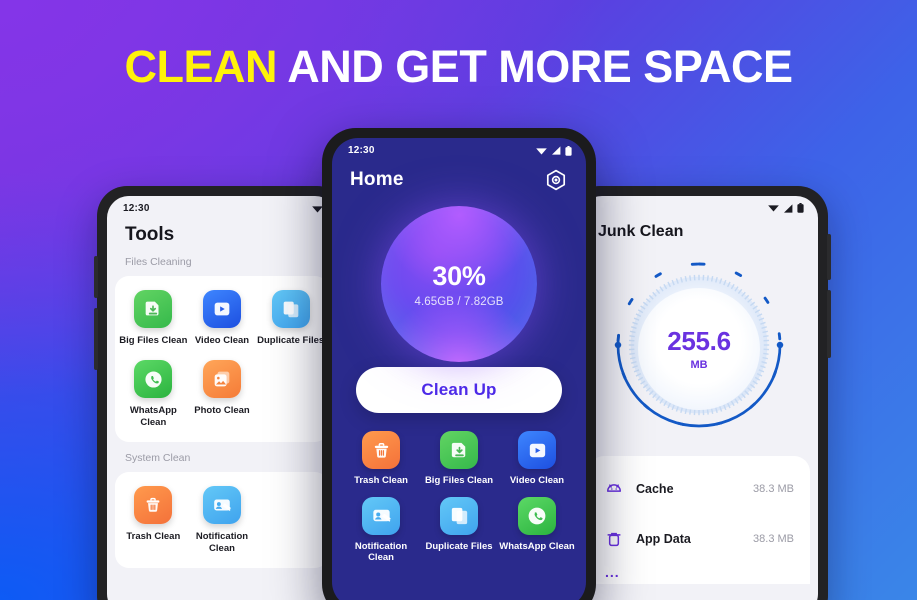 The image size is (917, 600). I want to click on right-page-title: Junk Clean, so click(641, 231).